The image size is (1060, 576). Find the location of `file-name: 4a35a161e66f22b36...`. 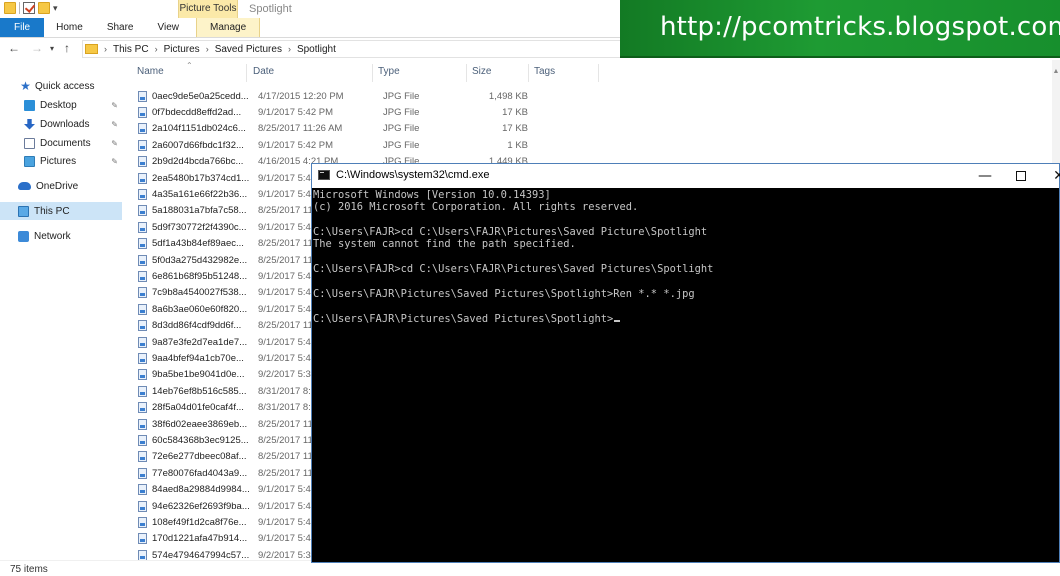

file-name: 4a35a161e66f22b36... is located at coordinates (200, 194).